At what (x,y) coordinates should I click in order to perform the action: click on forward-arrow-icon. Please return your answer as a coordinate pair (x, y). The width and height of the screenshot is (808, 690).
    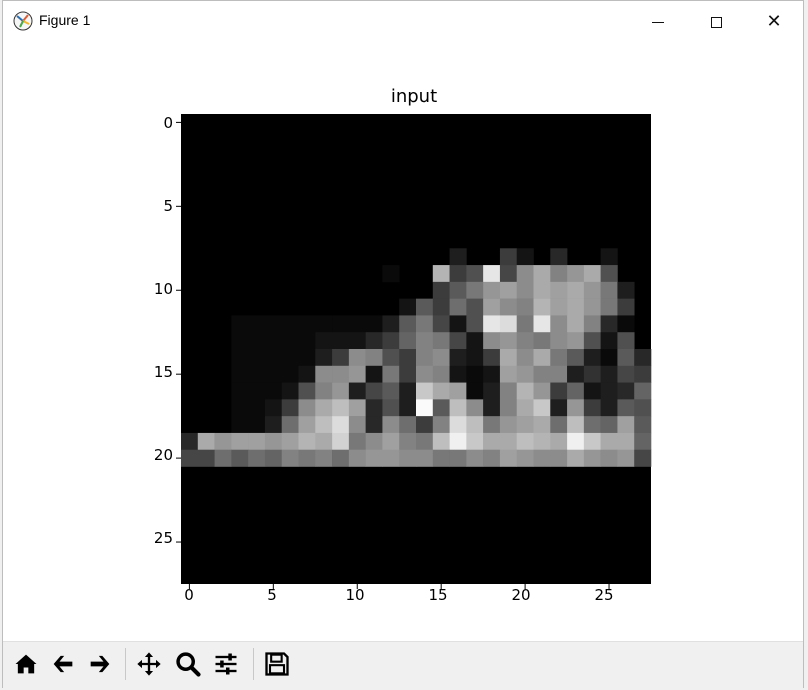
    Looking at the image, I should click on (100, 664).